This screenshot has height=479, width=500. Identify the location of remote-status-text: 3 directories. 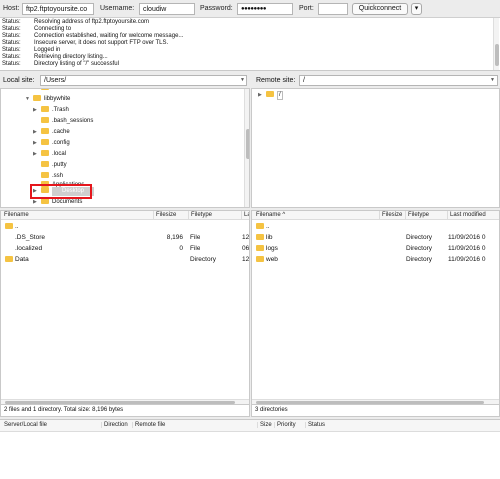
(271, 410).